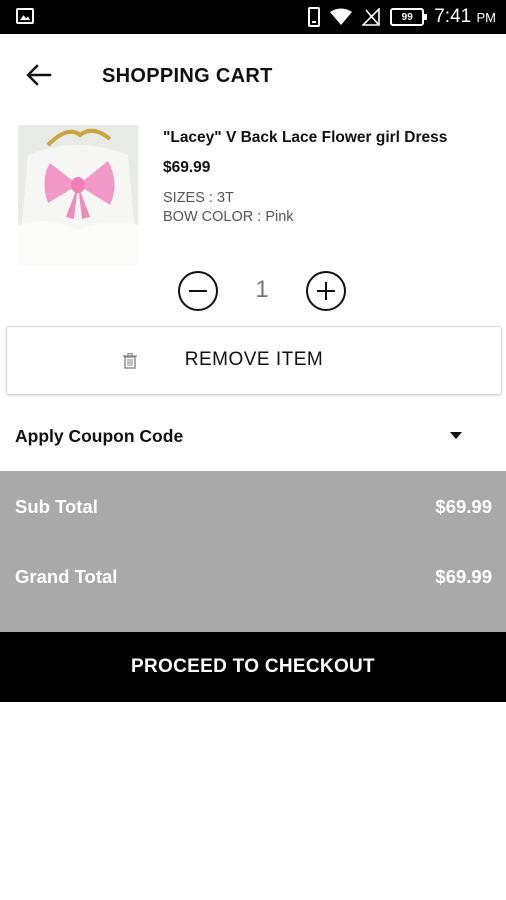 The height and width of the screenshot is (900, 506). I want to click on product-size: SIZES : 3T, so click(198, 198).